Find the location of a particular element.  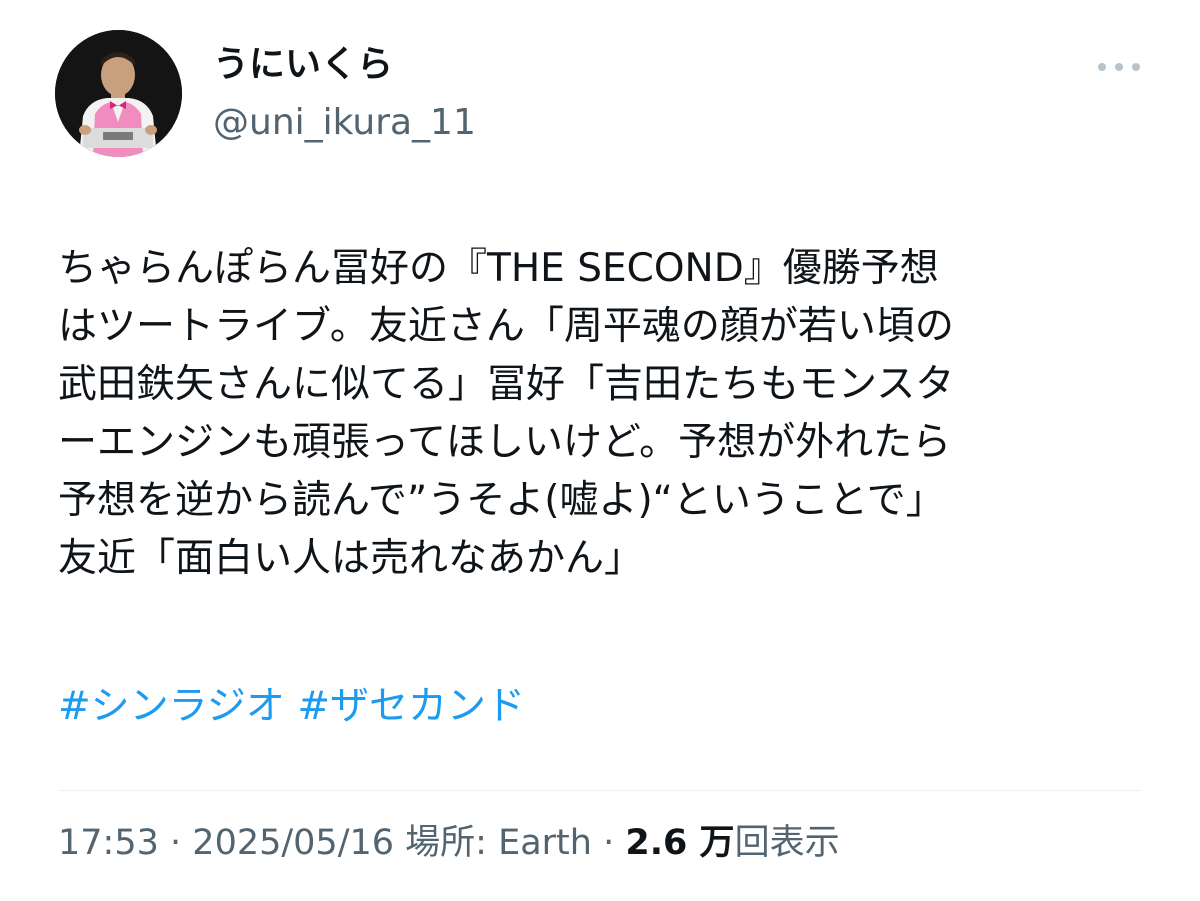

tweet-text-line: 武田鉄矢さんに似てる」冨好「吉田たちもモンスタ is located at coordinates (506, 384).